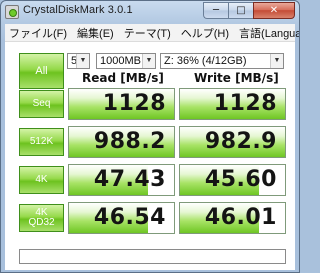 This screenshot has width=320, height=273. What do you see at coordinates (41, 71) in the screenshot?
I see `run-all-button: All` at bounding box center [41, 71].